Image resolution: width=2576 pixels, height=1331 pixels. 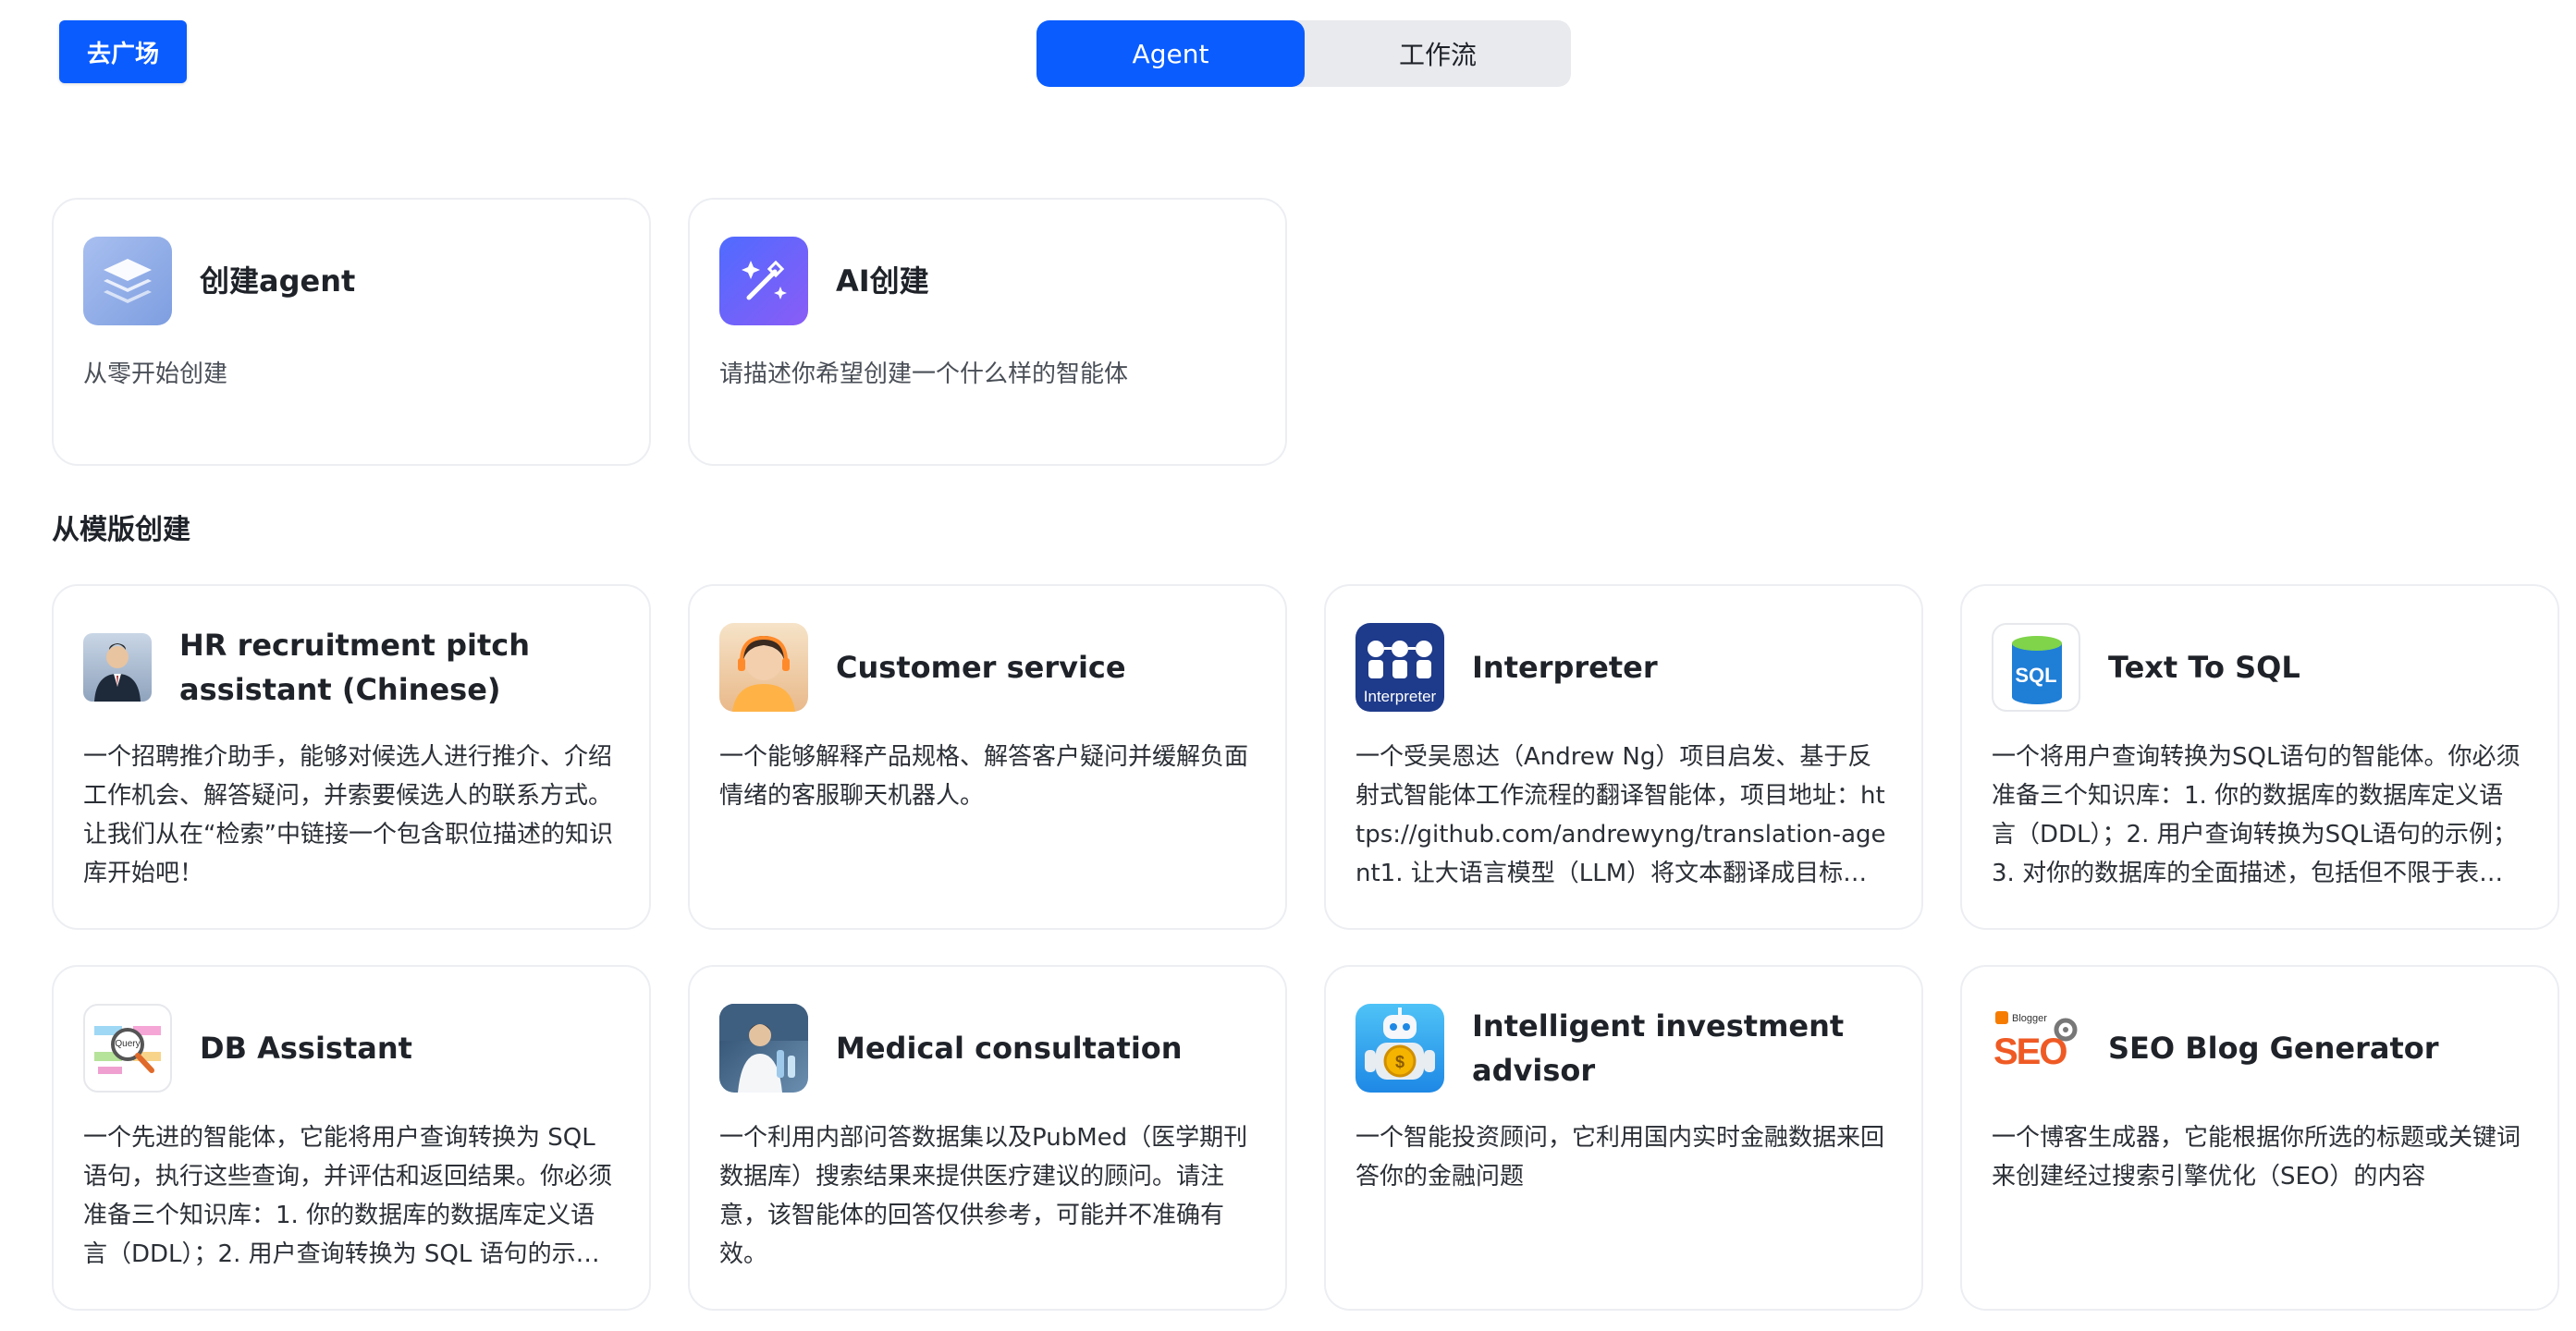 I want to click on interpreter-icon-label: Interpreter, so click(x=1400, y=696).